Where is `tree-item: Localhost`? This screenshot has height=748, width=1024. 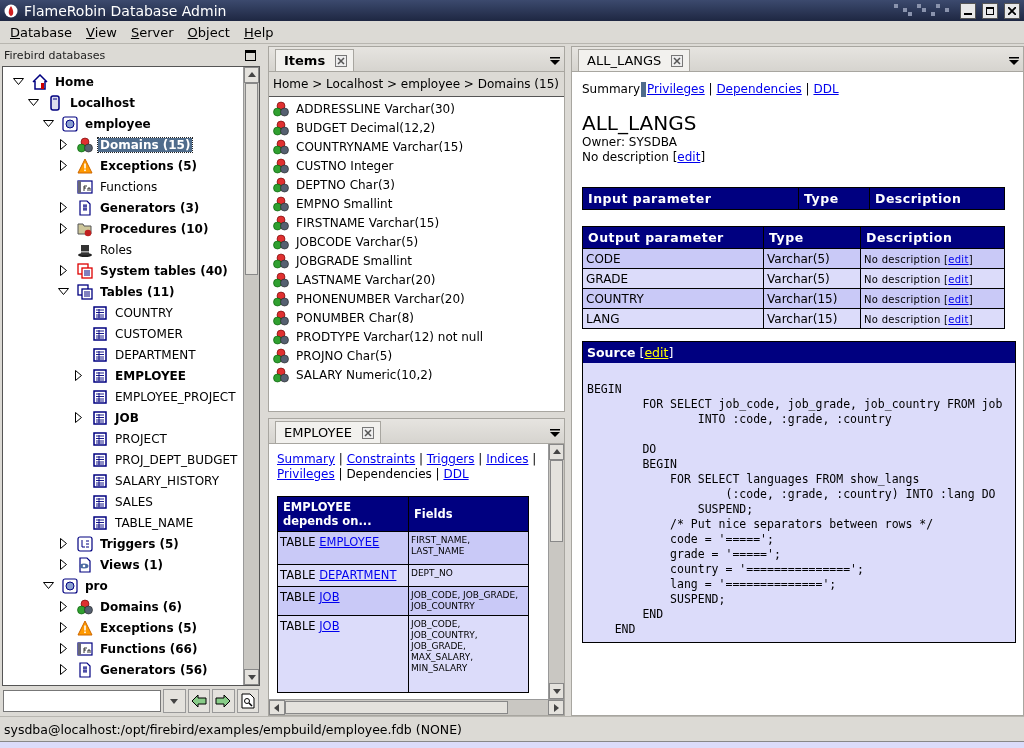 tree-item: Localhost is located at coordinates (102, 102).